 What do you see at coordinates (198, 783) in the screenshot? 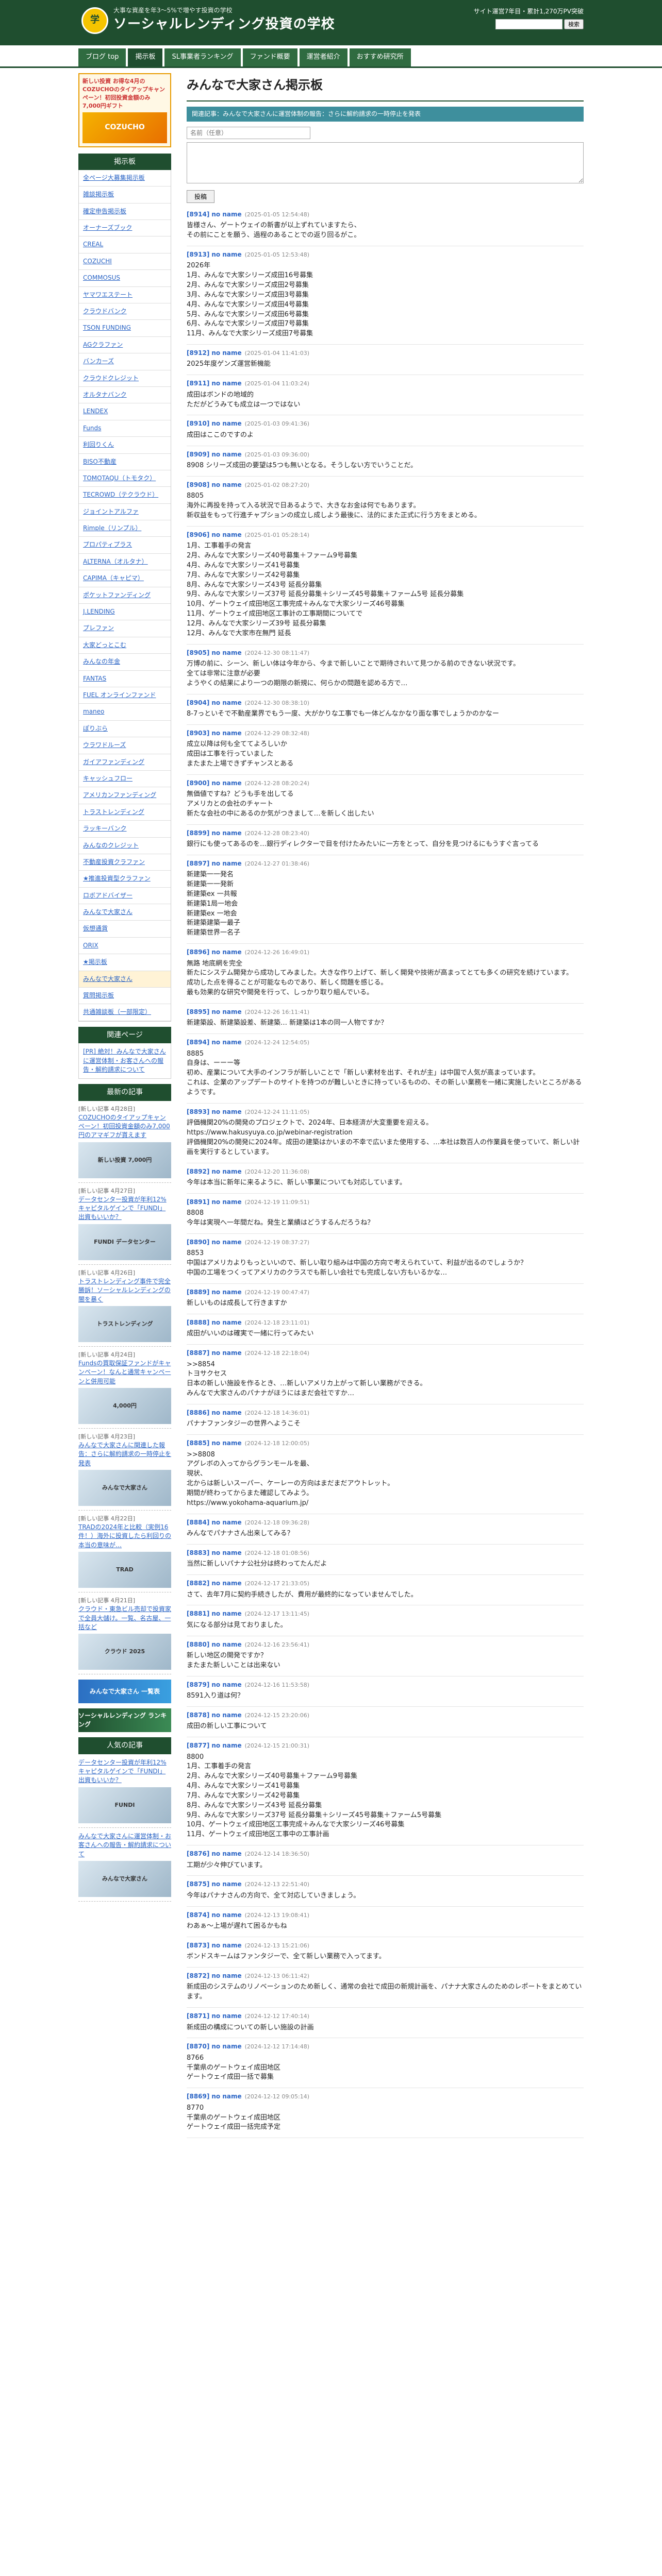
I see `post-number: [8900]` at bounding box center [198, 783].